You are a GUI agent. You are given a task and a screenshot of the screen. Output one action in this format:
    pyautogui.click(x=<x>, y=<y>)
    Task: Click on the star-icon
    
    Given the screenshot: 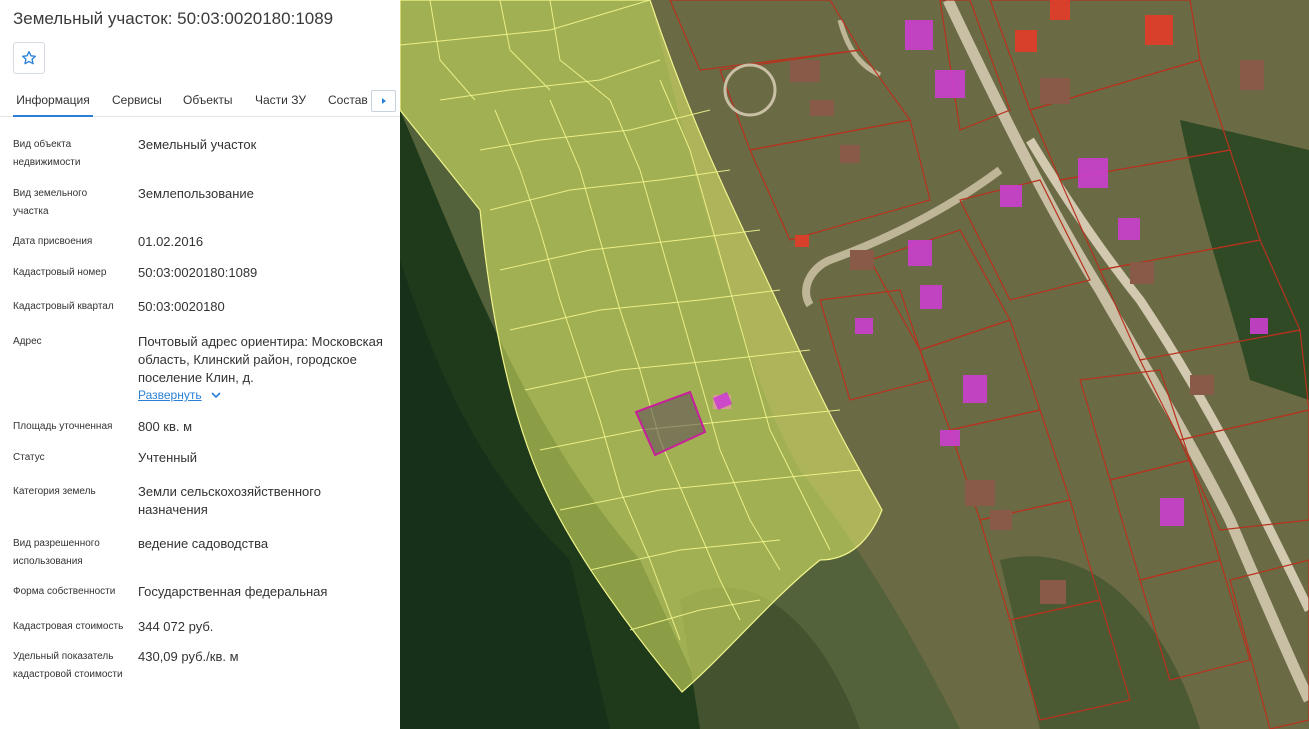 What is the action you would take?
    pyautogui.click(x=29, y=58)
    